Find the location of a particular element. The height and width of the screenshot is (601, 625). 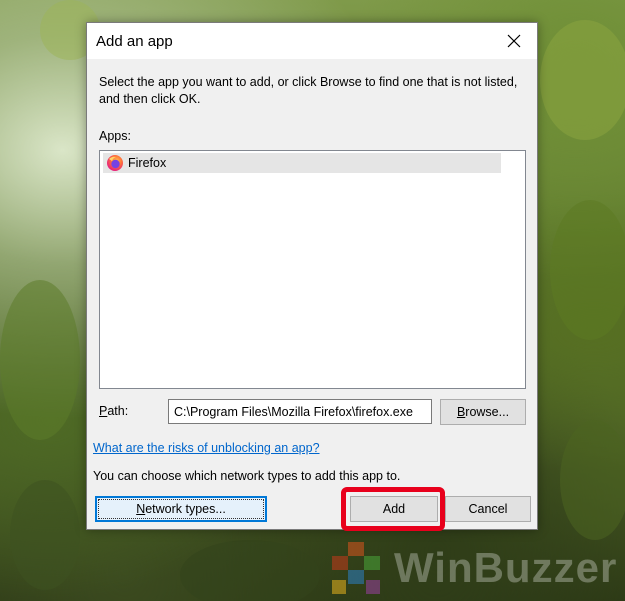

app-name: Firefox is located at coordinates (147, 163).